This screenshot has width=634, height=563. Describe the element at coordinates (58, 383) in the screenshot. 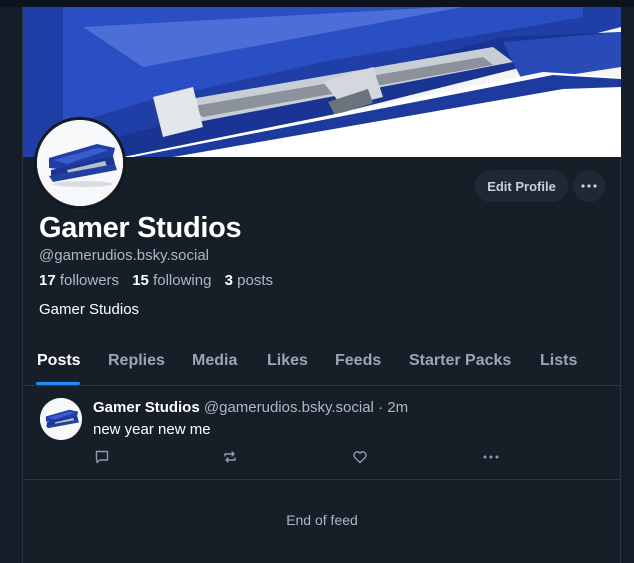

I see `active-tab-indicator` at that location.